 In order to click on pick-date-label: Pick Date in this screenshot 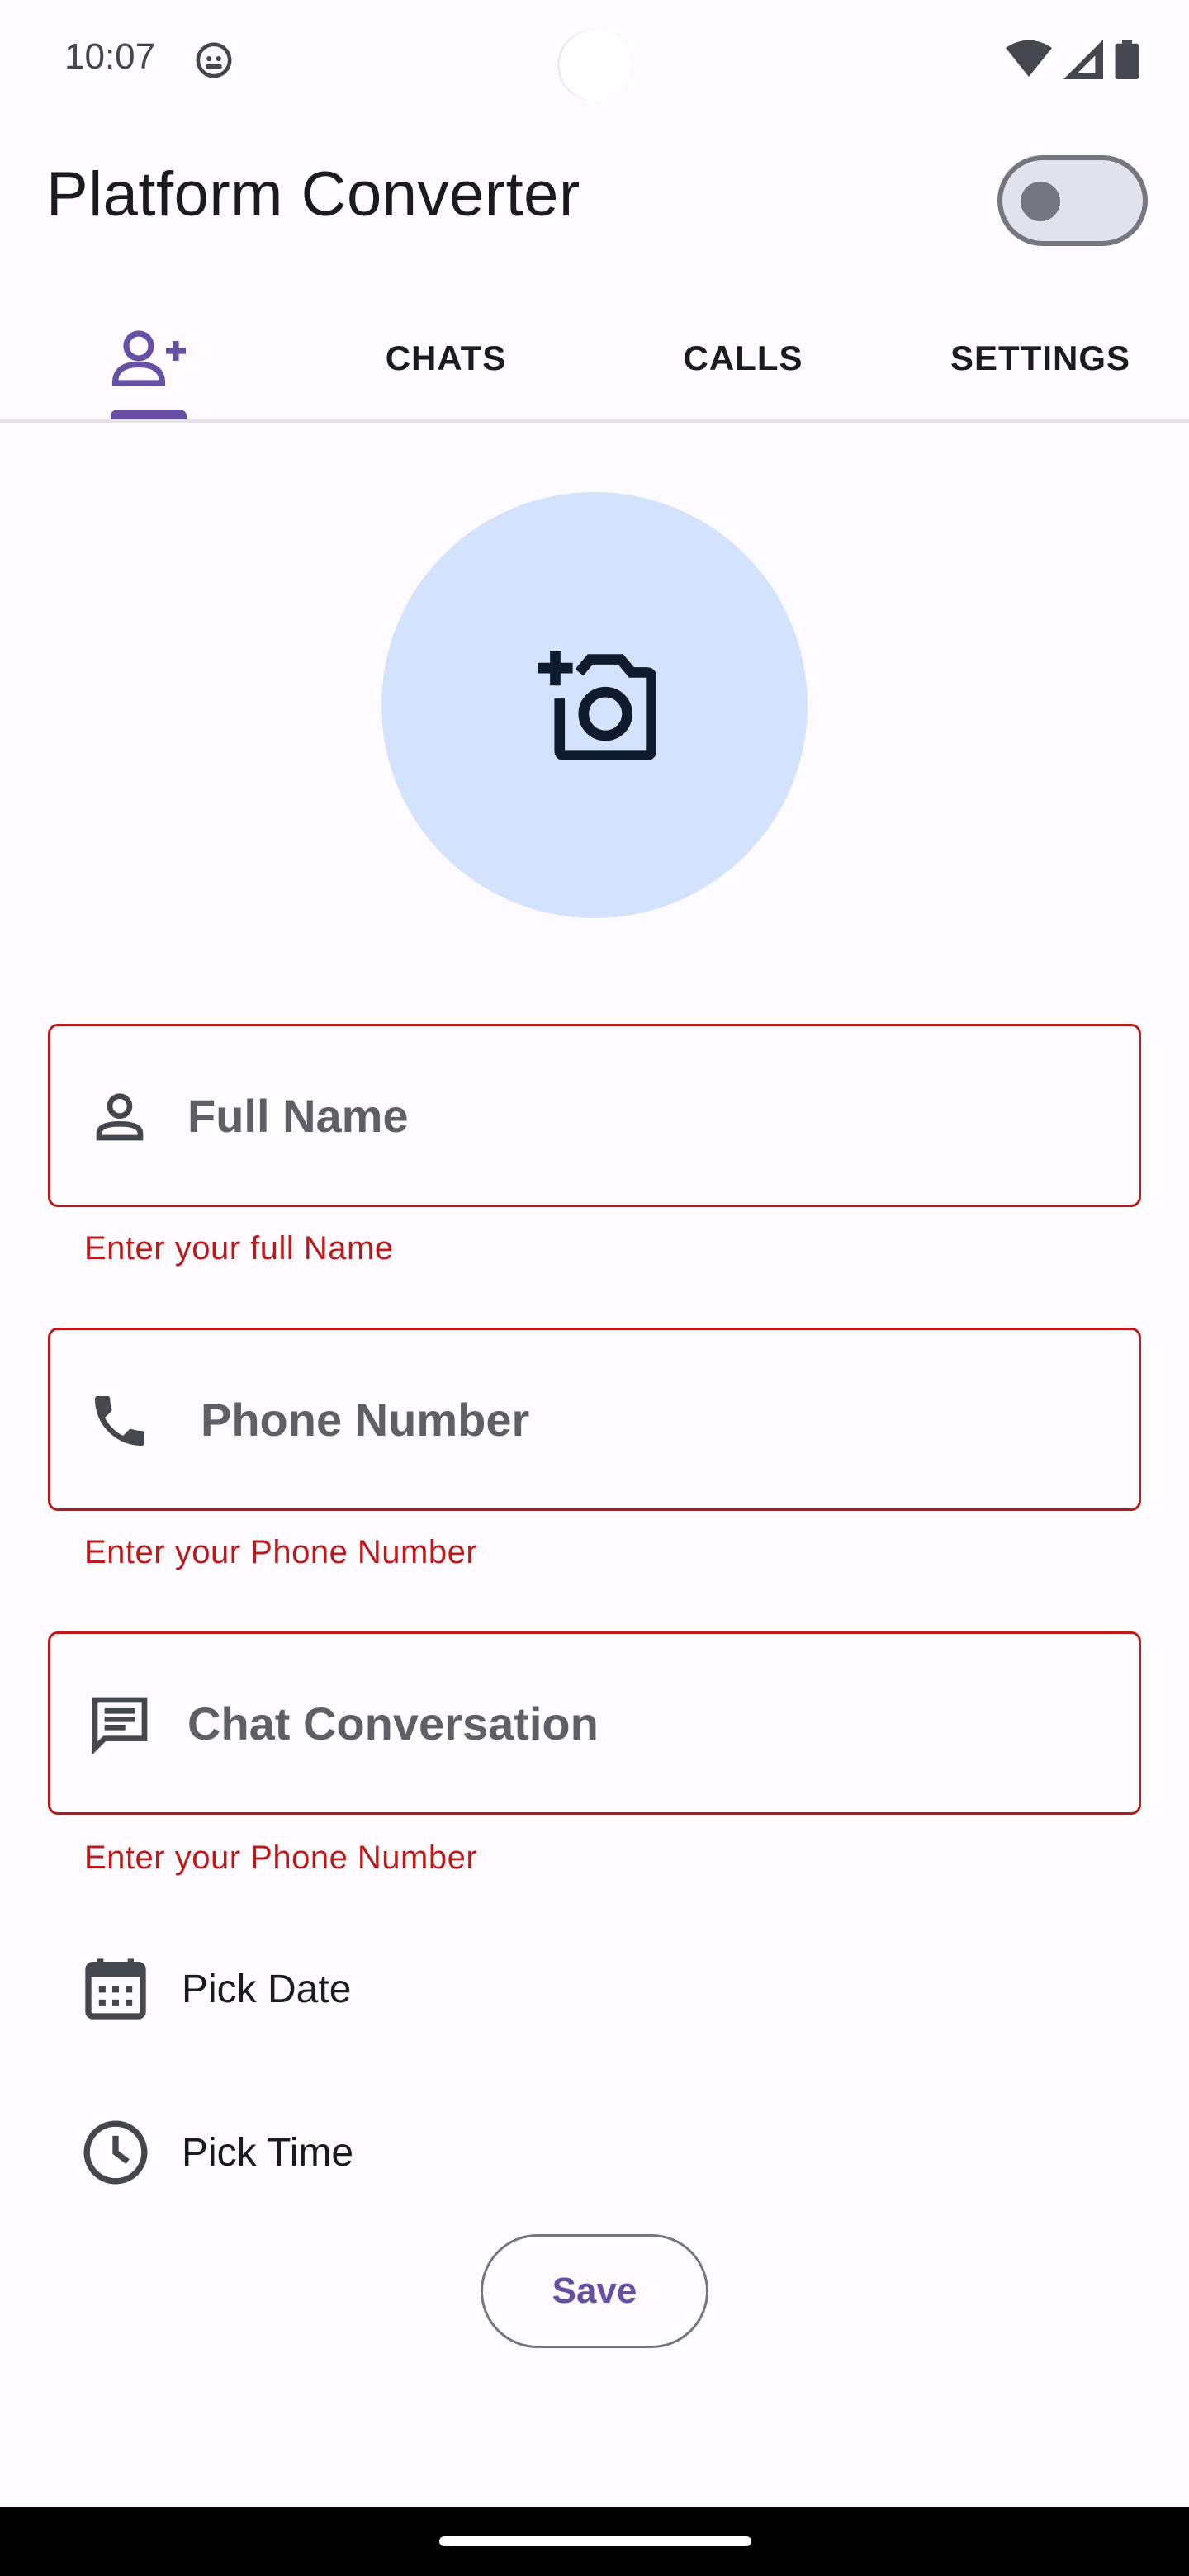, I will do `click(267, 1989)`.